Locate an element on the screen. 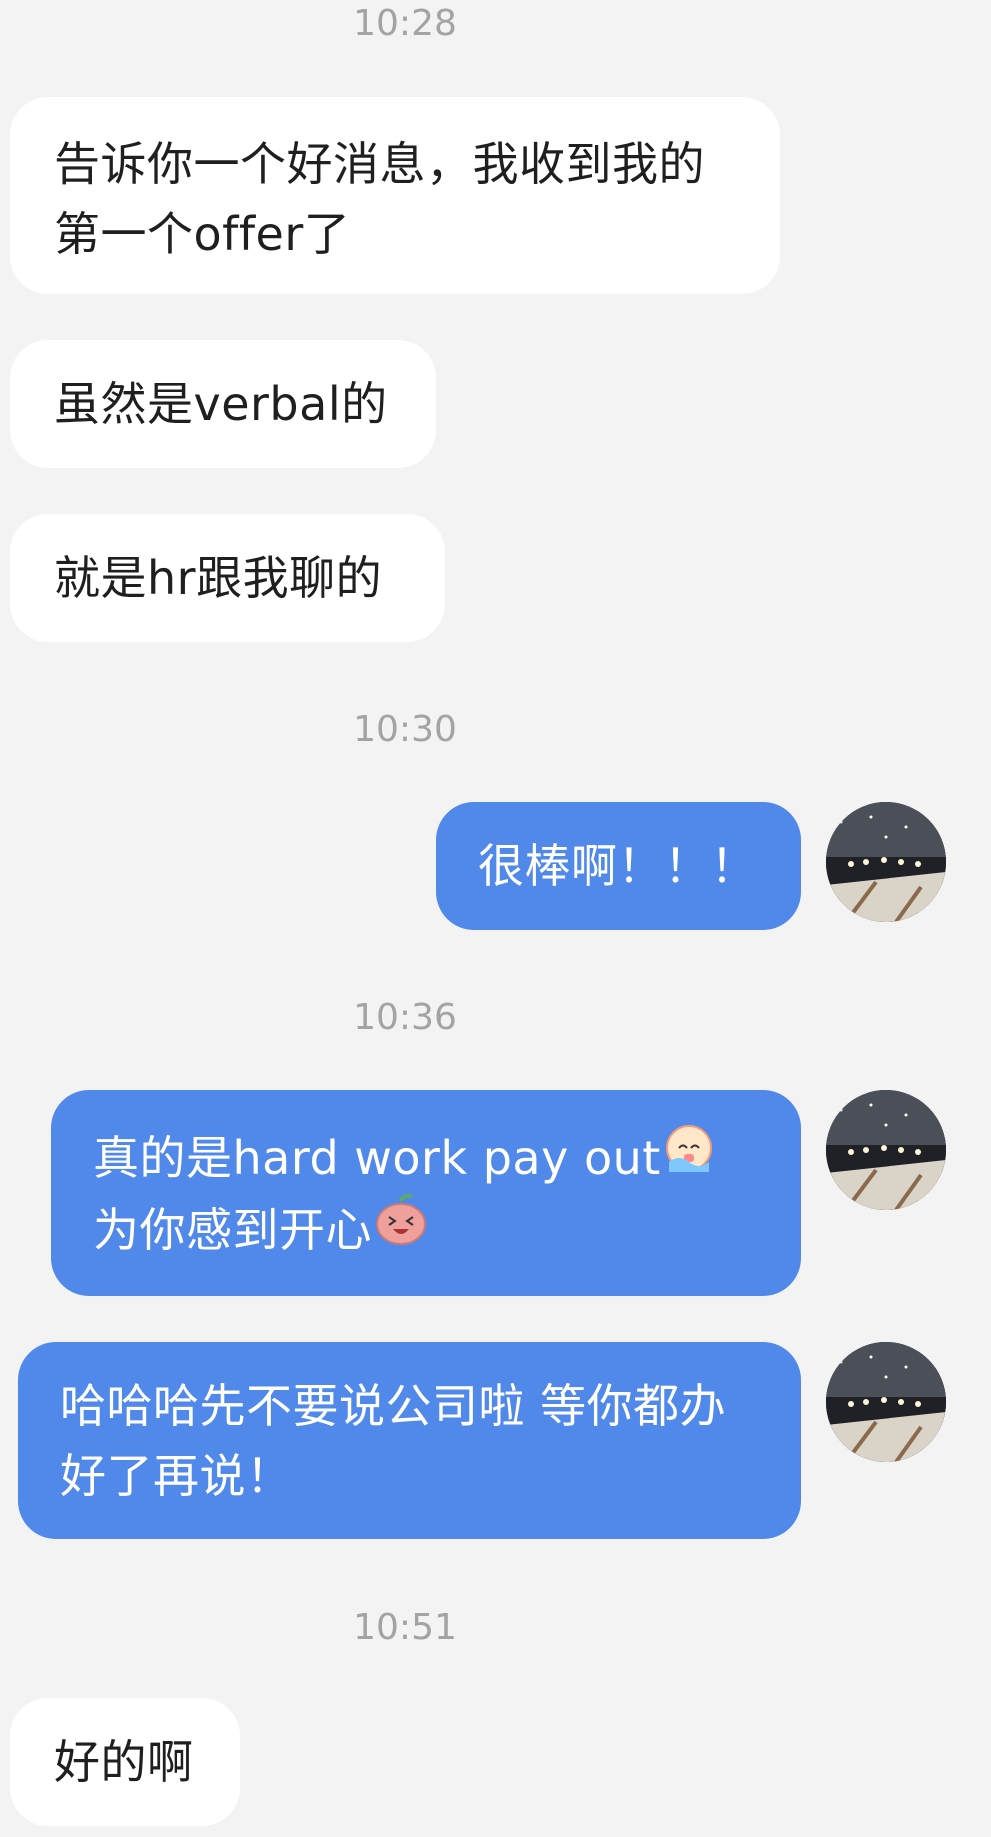 Image resolution: width=991 pixels, height=1837 pixels. incoming-message-bubble: 虽然是verbal的 is located at coordinates (223, 404).